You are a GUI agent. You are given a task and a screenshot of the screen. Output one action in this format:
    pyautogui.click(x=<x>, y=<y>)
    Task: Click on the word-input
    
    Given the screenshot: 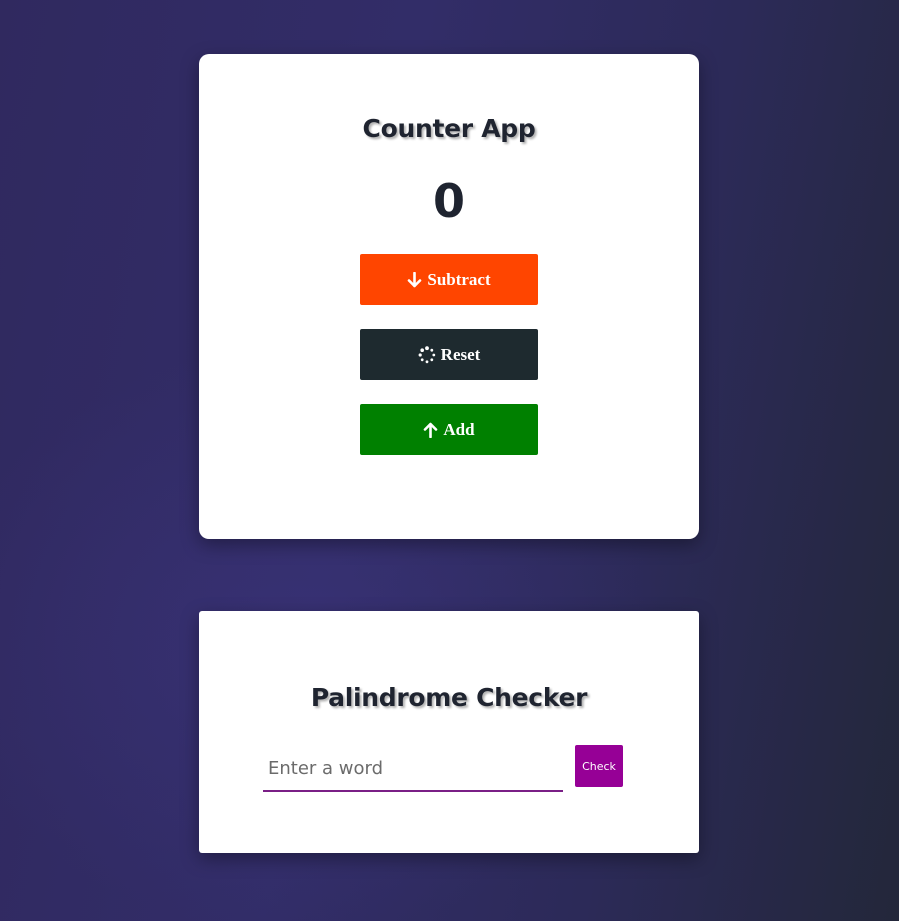 What is the action you would take?
    pyautogui.click(x=413, y=769)
    